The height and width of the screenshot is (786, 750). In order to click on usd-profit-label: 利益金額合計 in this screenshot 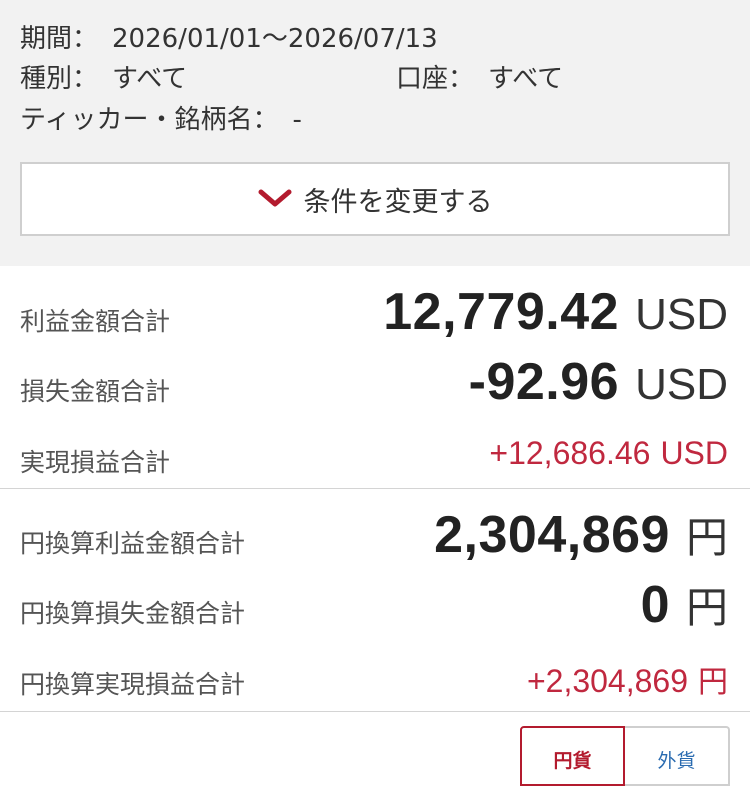, I will do `click(95, 321)`.